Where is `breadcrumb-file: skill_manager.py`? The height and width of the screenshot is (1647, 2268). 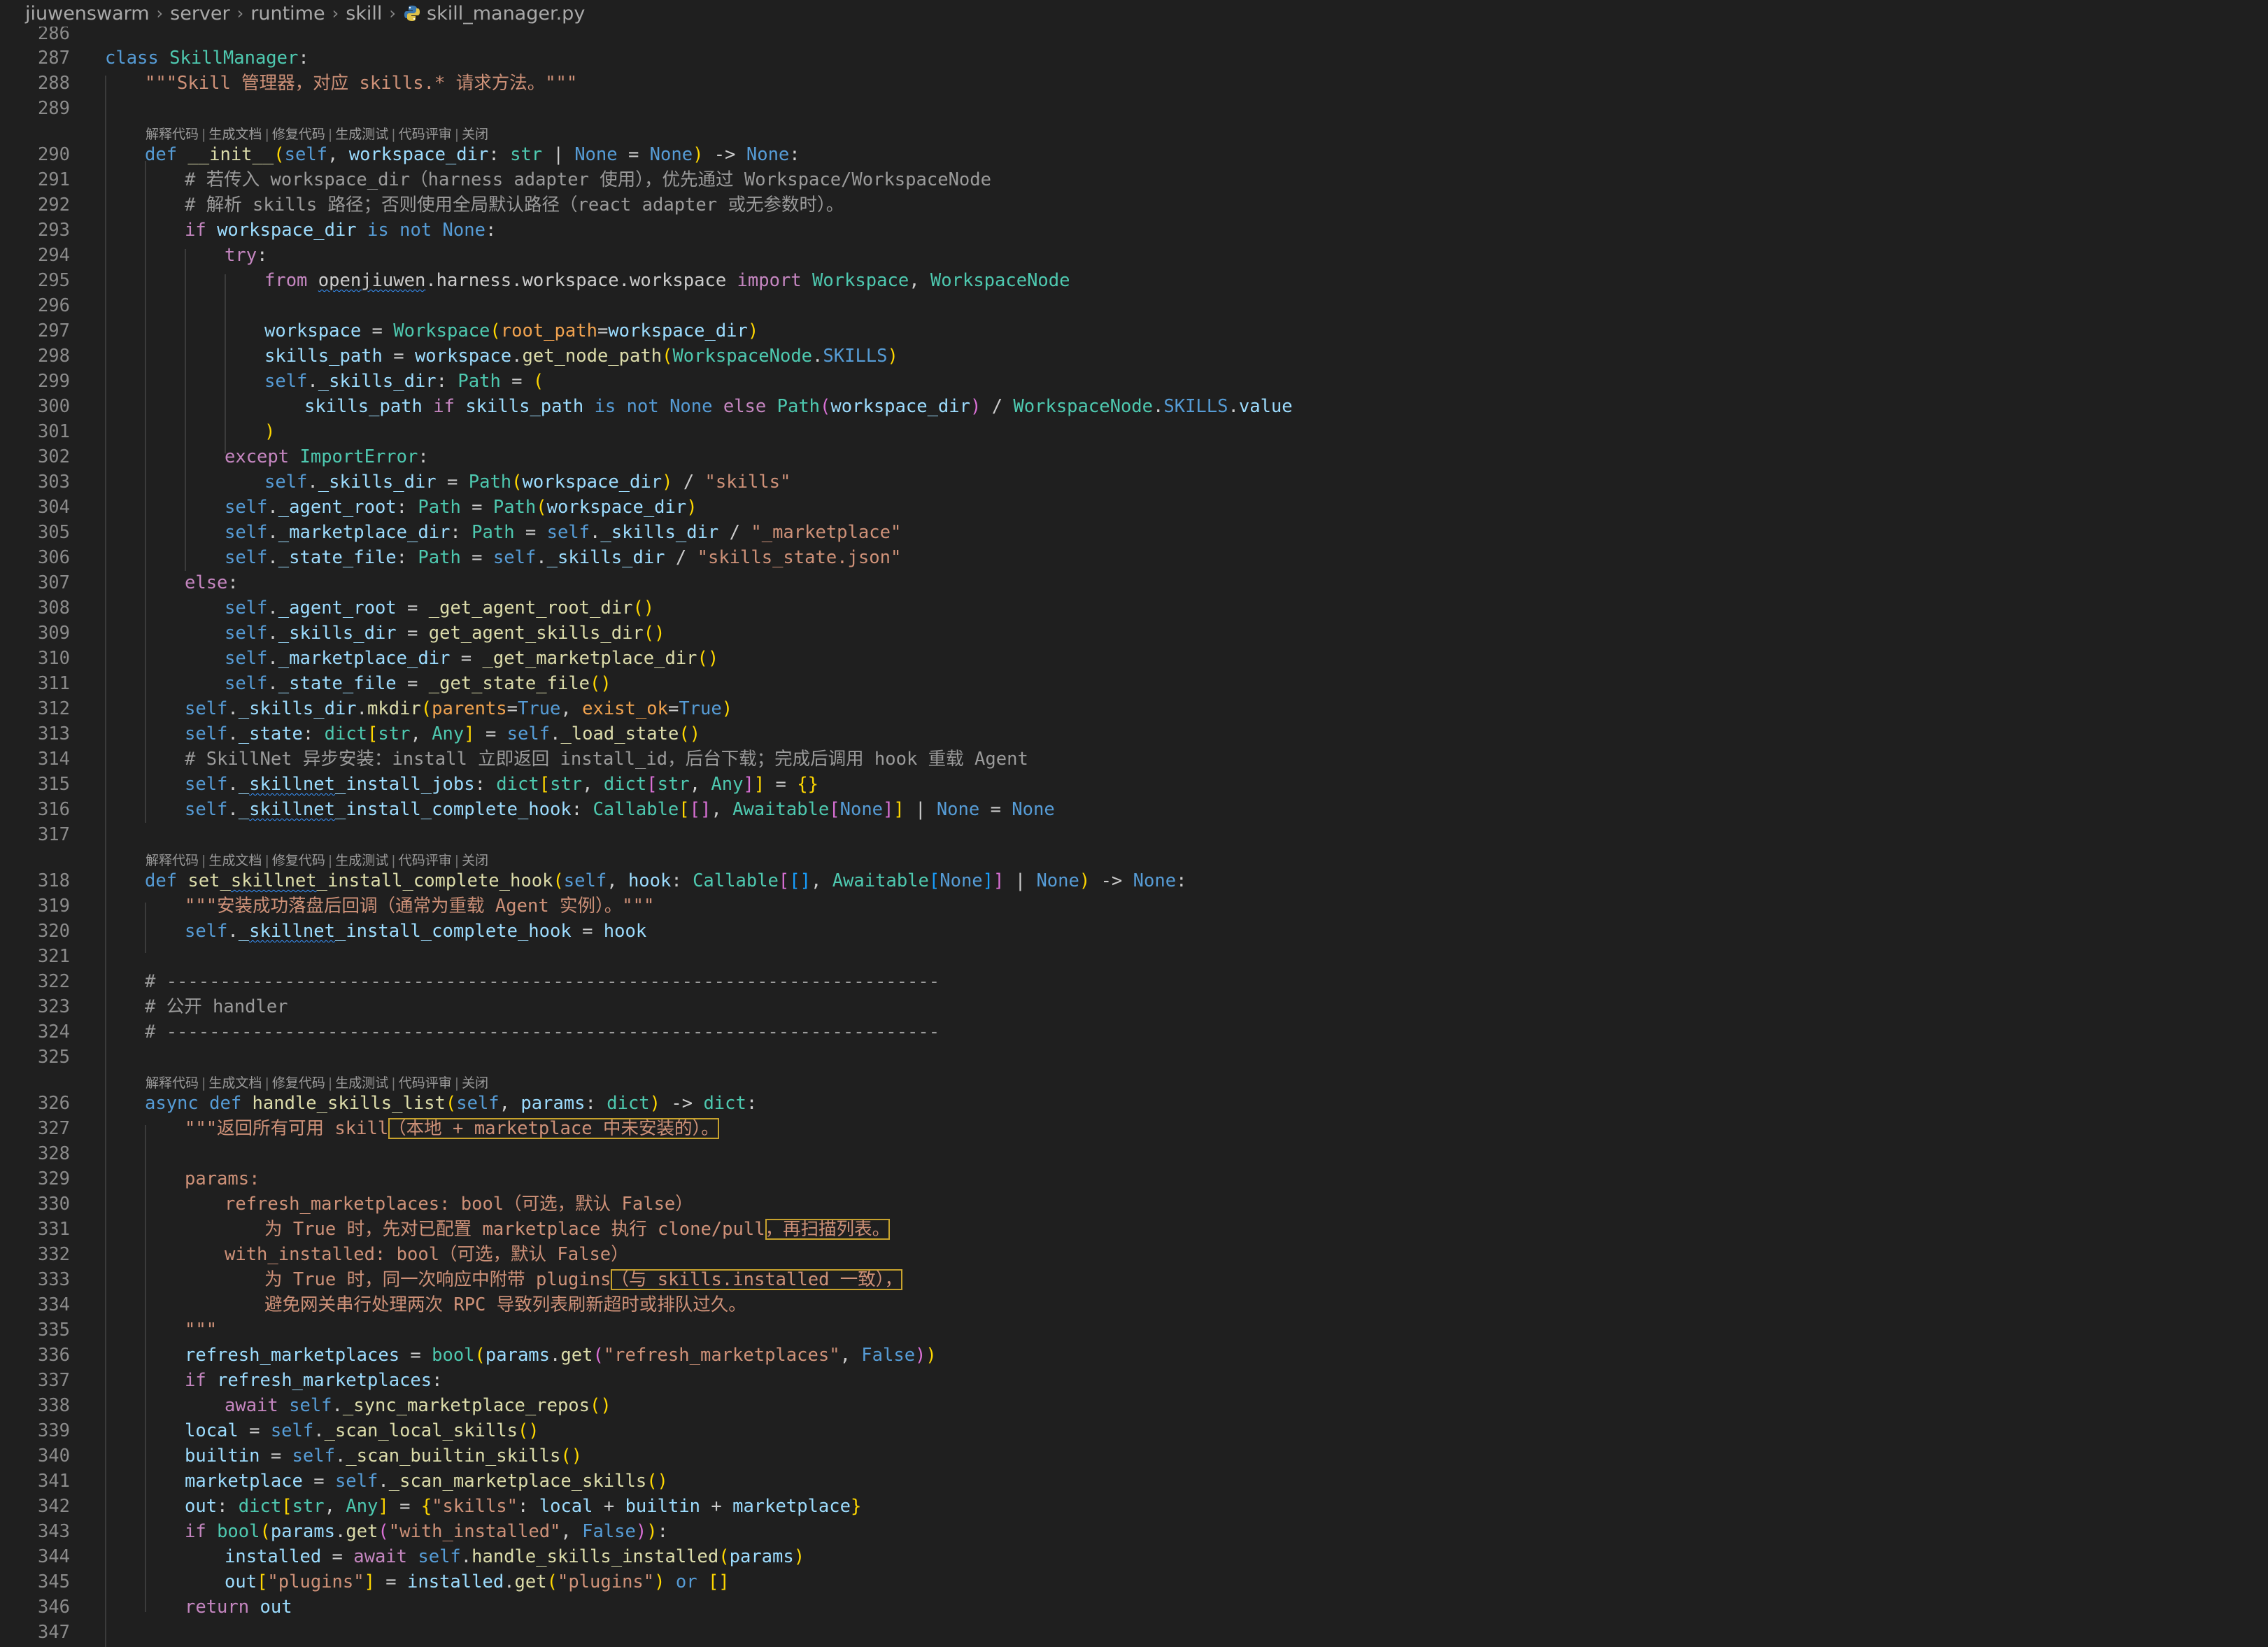
breadcrumb-file: skill_manager.py is located at coordinates (506, 13).